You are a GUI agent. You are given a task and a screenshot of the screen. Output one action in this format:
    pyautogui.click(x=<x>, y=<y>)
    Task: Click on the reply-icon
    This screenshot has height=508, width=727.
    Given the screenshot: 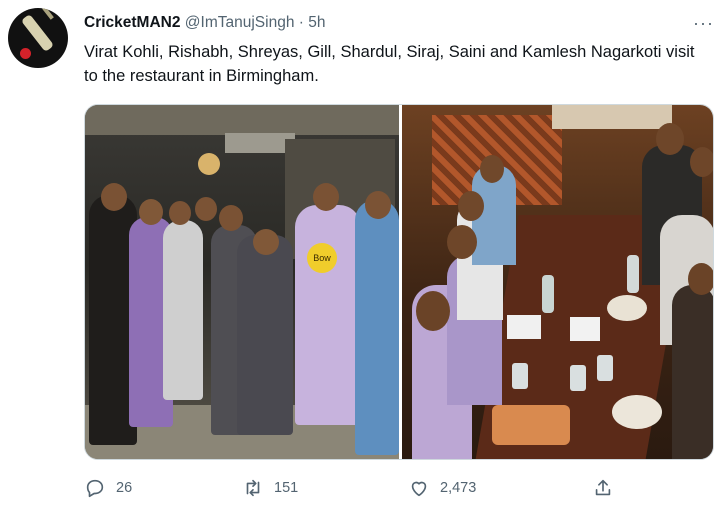 What is the action you would take?
    pyautogui.click(x=95, y=488)
    